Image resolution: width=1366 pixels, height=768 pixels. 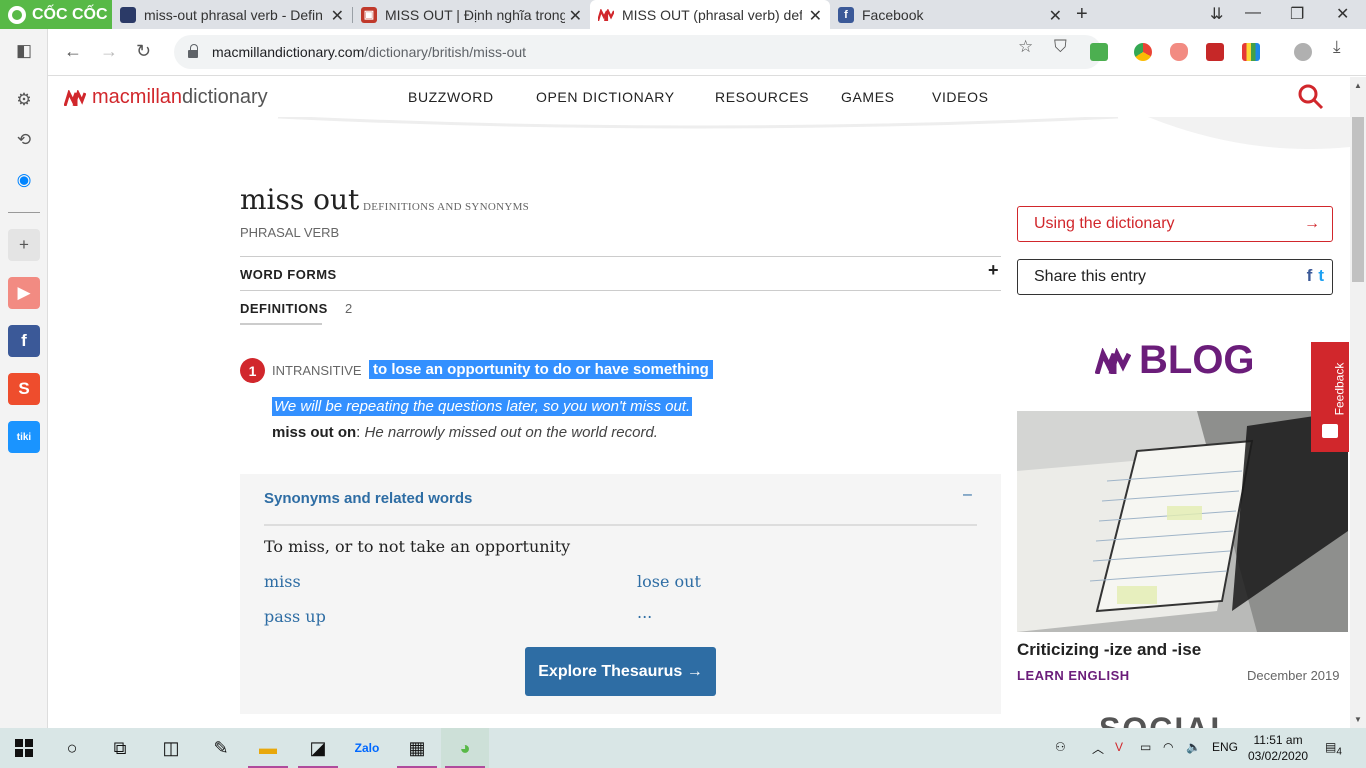 What do you see at coordinates (1179, 52) in the screenshot?
I see `adblock-icon` at bounding box center [1179, 52].